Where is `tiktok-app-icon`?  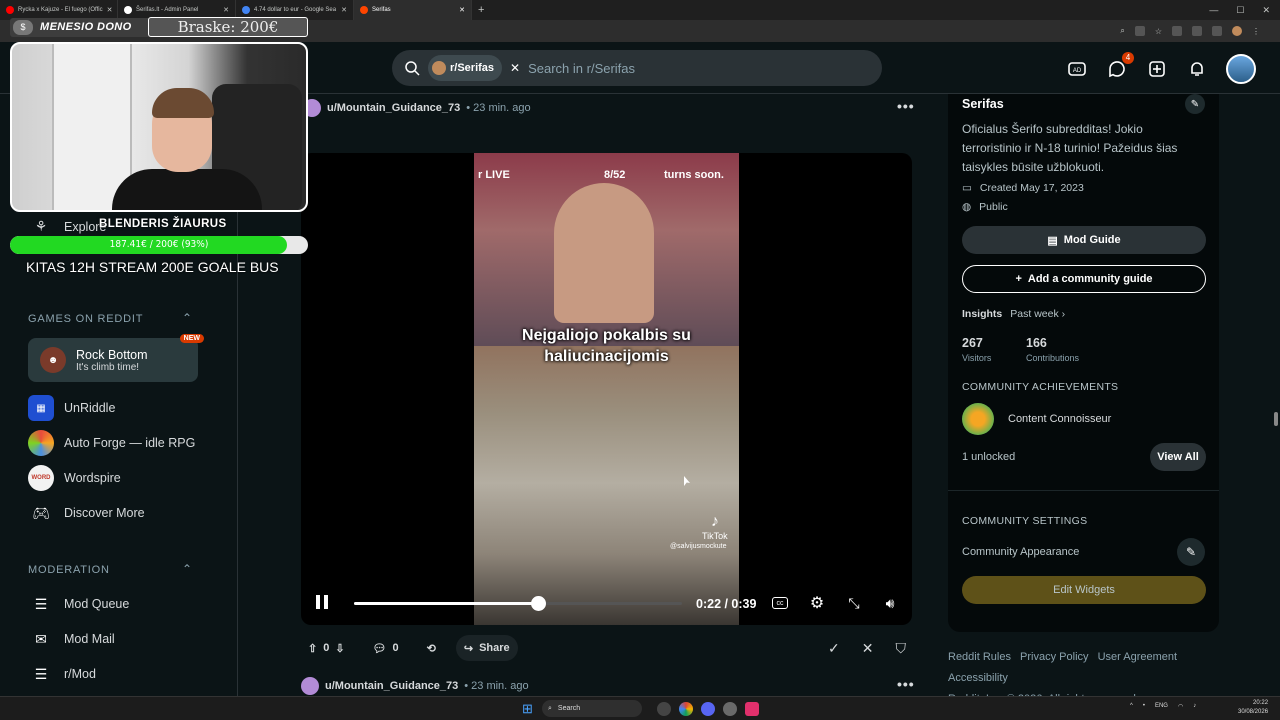
tiktok-app-icon is located at coordinates (752, 709).